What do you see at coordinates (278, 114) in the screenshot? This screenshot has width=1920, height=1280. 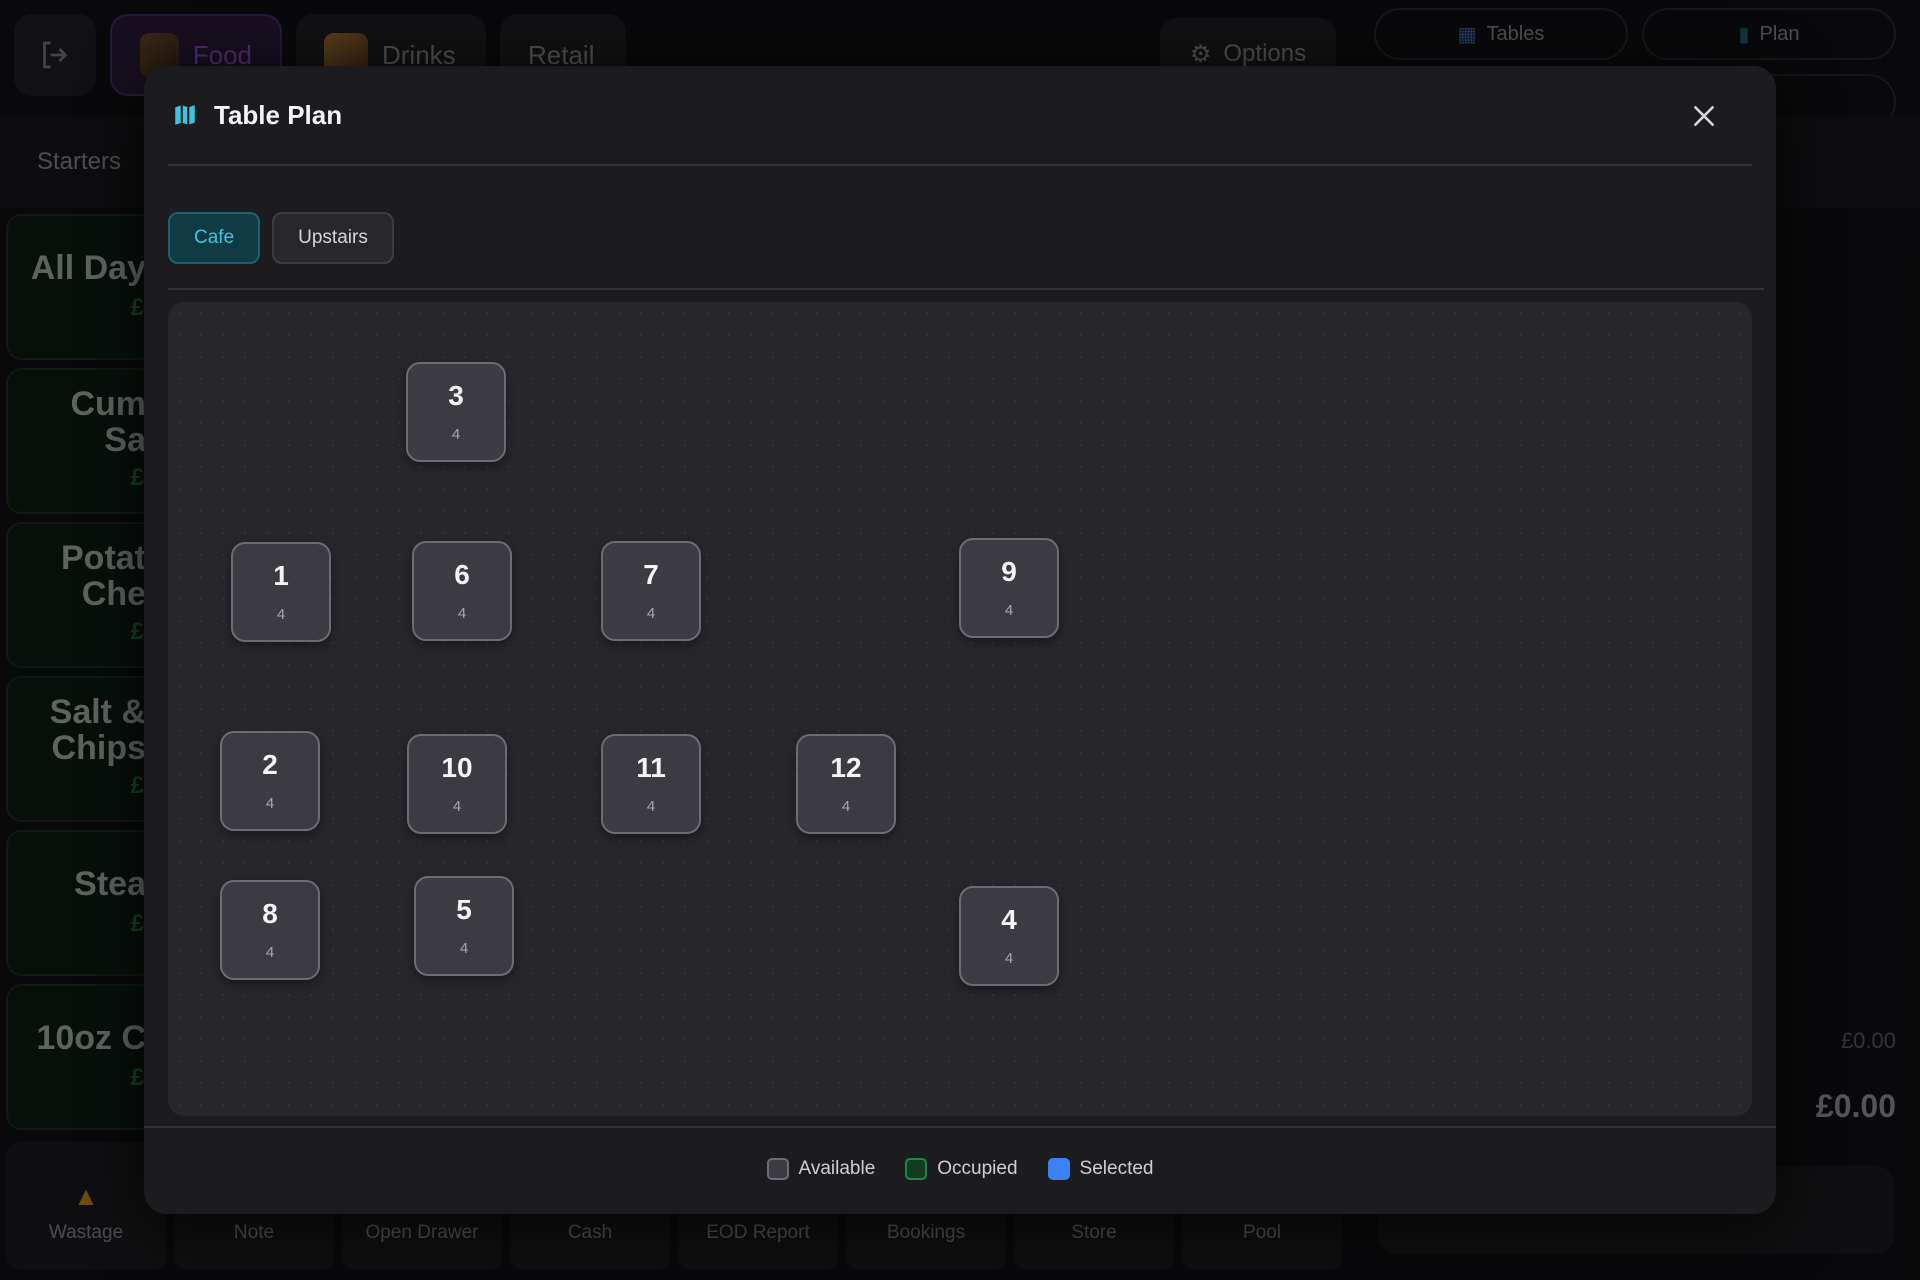 I see `modal-title-text: Table Plan` at bounding box center [278, 114].